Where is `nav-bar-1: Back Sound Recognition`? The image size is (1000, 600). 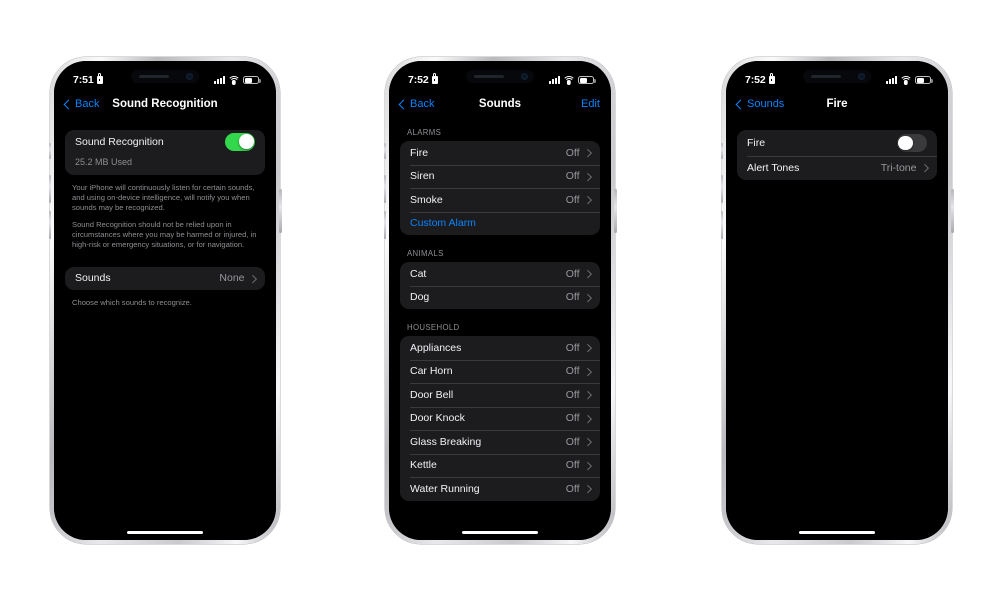 nav-bar-1: Back Sound Recognition is located at coordinates (165, 104).